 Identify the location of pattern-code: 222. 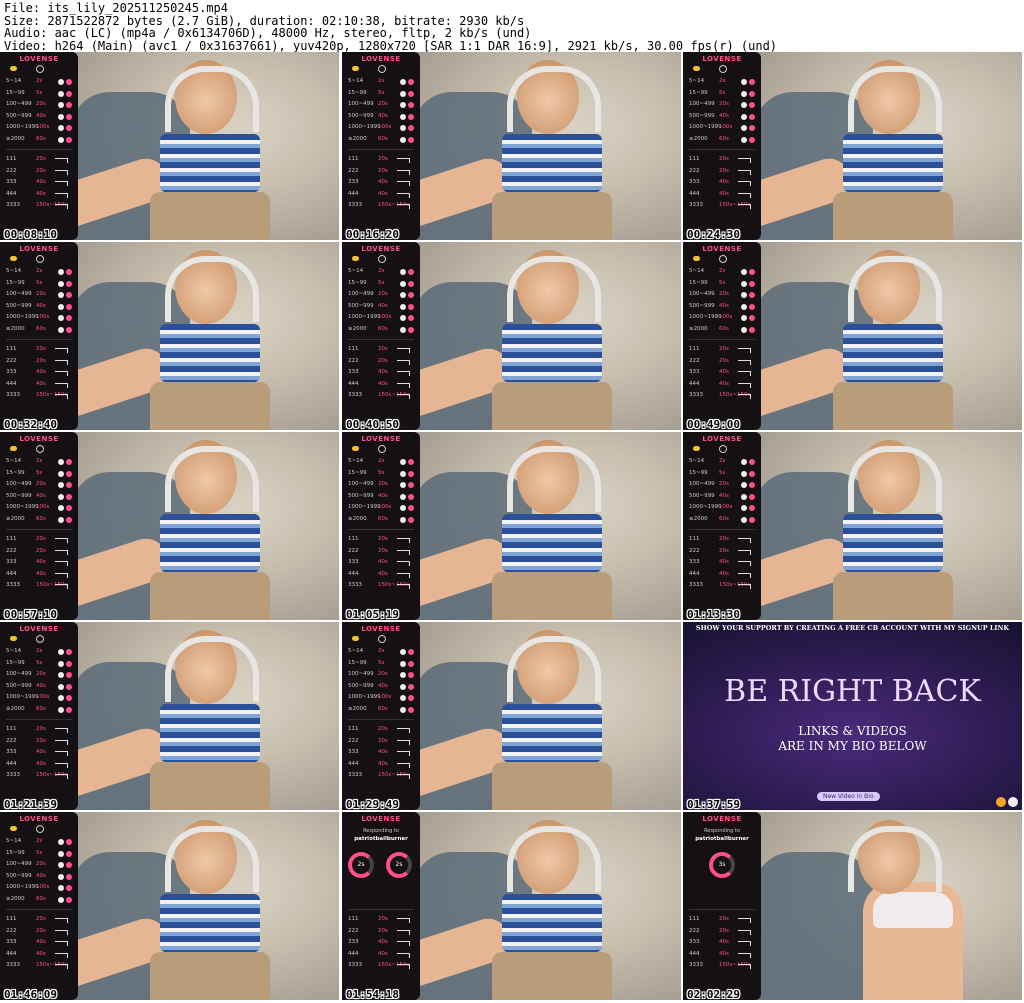
(11, 360).